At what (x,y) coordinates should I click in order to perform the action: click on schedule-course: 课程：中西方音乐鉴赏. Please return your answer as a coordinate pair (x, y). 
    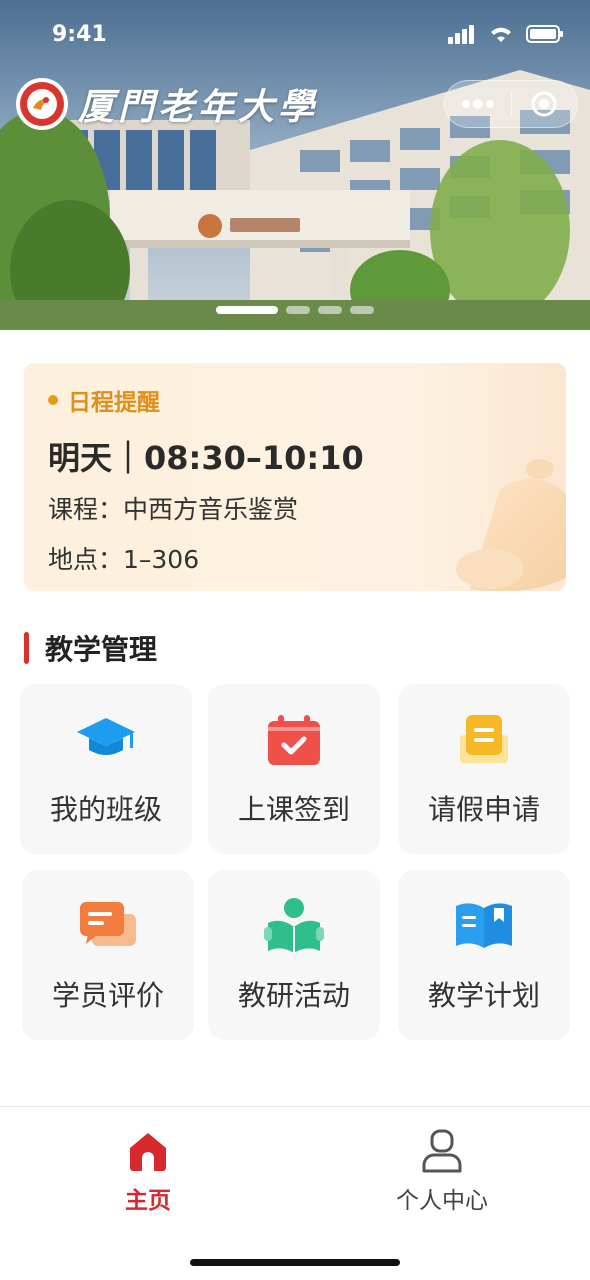
    Looking at the image, I should click on (173, 509).